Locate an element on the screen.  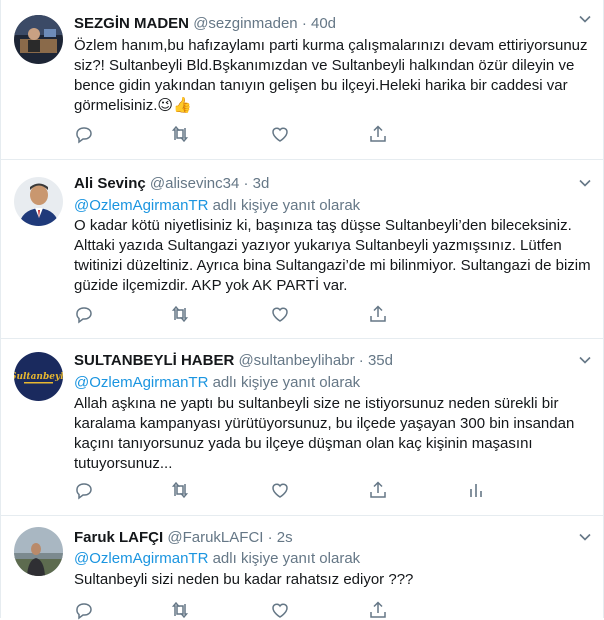
display-name: SULTANBEYLİ HABER is located at coordinates (154, 360).